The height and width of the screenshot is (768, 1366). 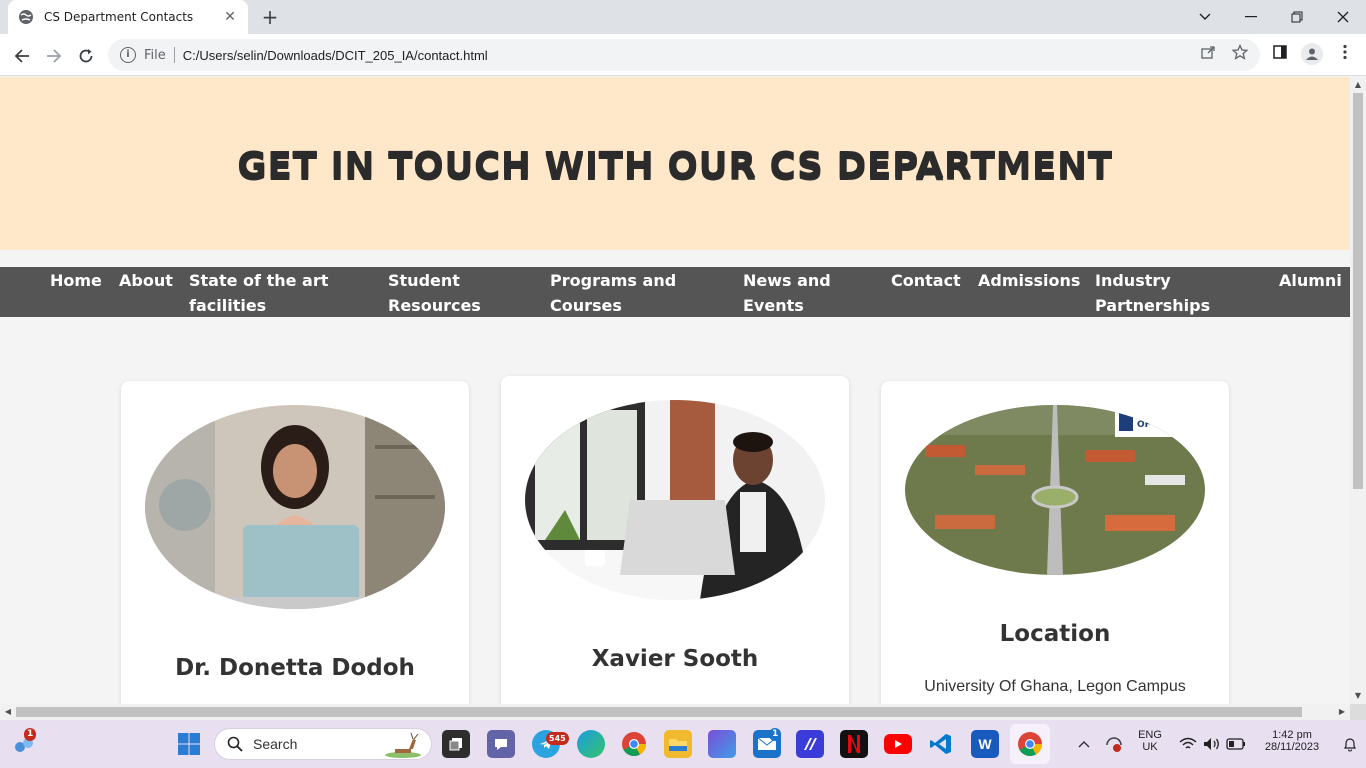 What do you see at coordinates (854, 744) in the screenshot?
I see `netflix-icon` at bounding box center [854, 744].